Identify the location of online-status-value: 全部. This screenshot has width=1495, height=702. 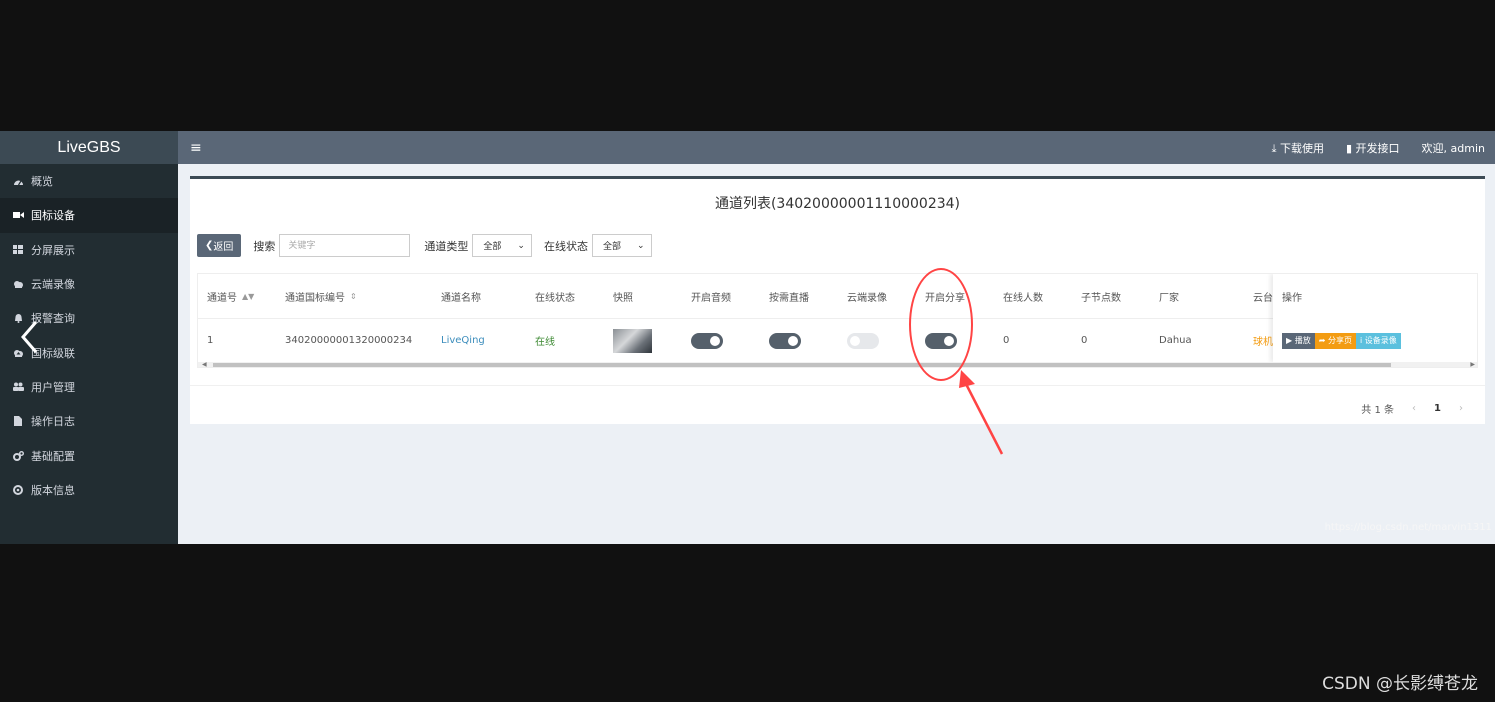
(611, 247).